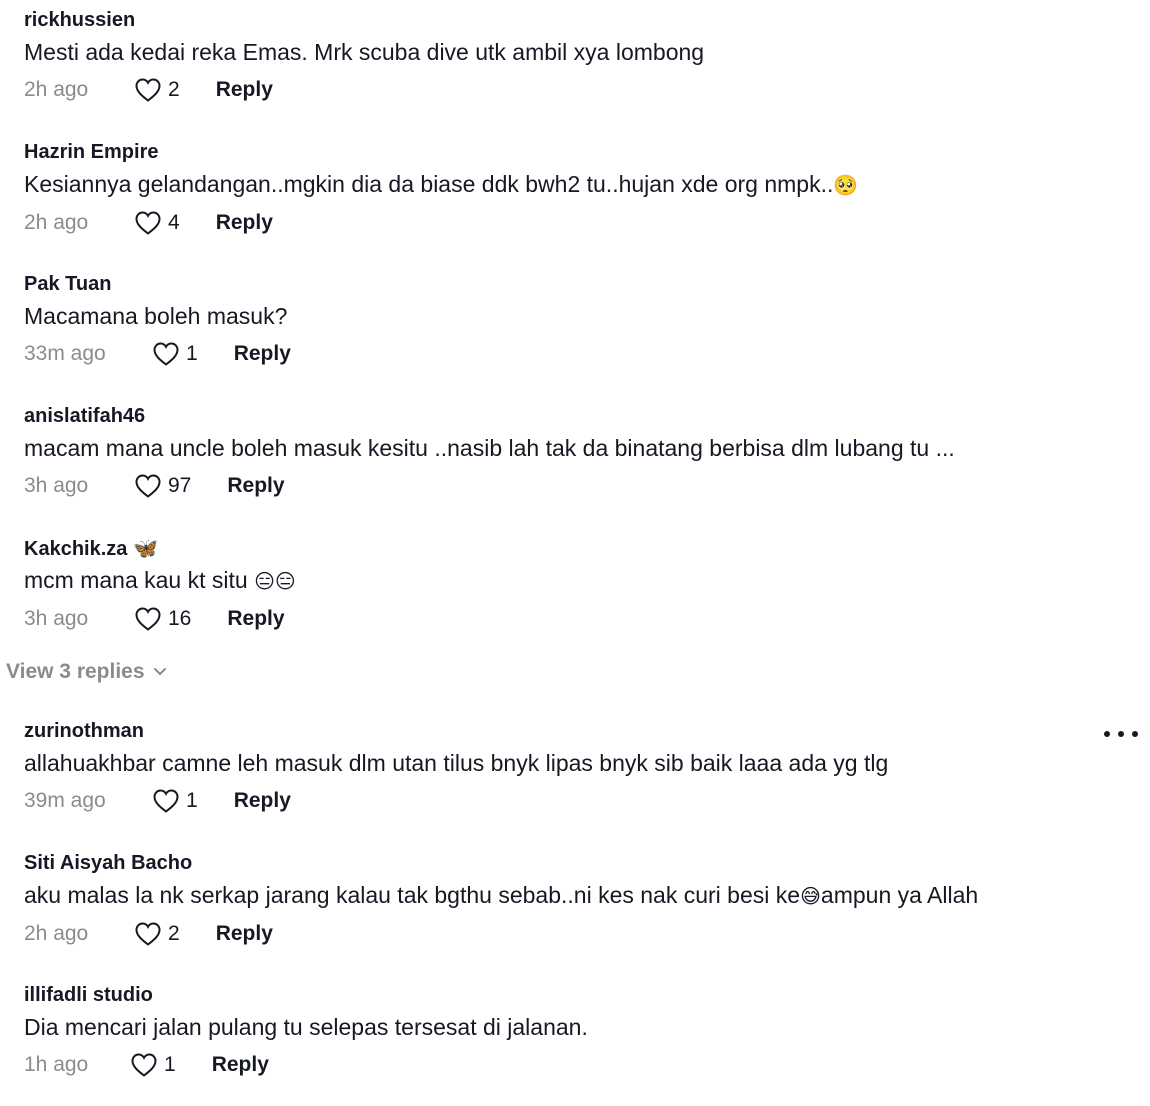 The height and width of the screenshot is (1106, 1150). I want to click on like-button: 16, so click(162, 619).